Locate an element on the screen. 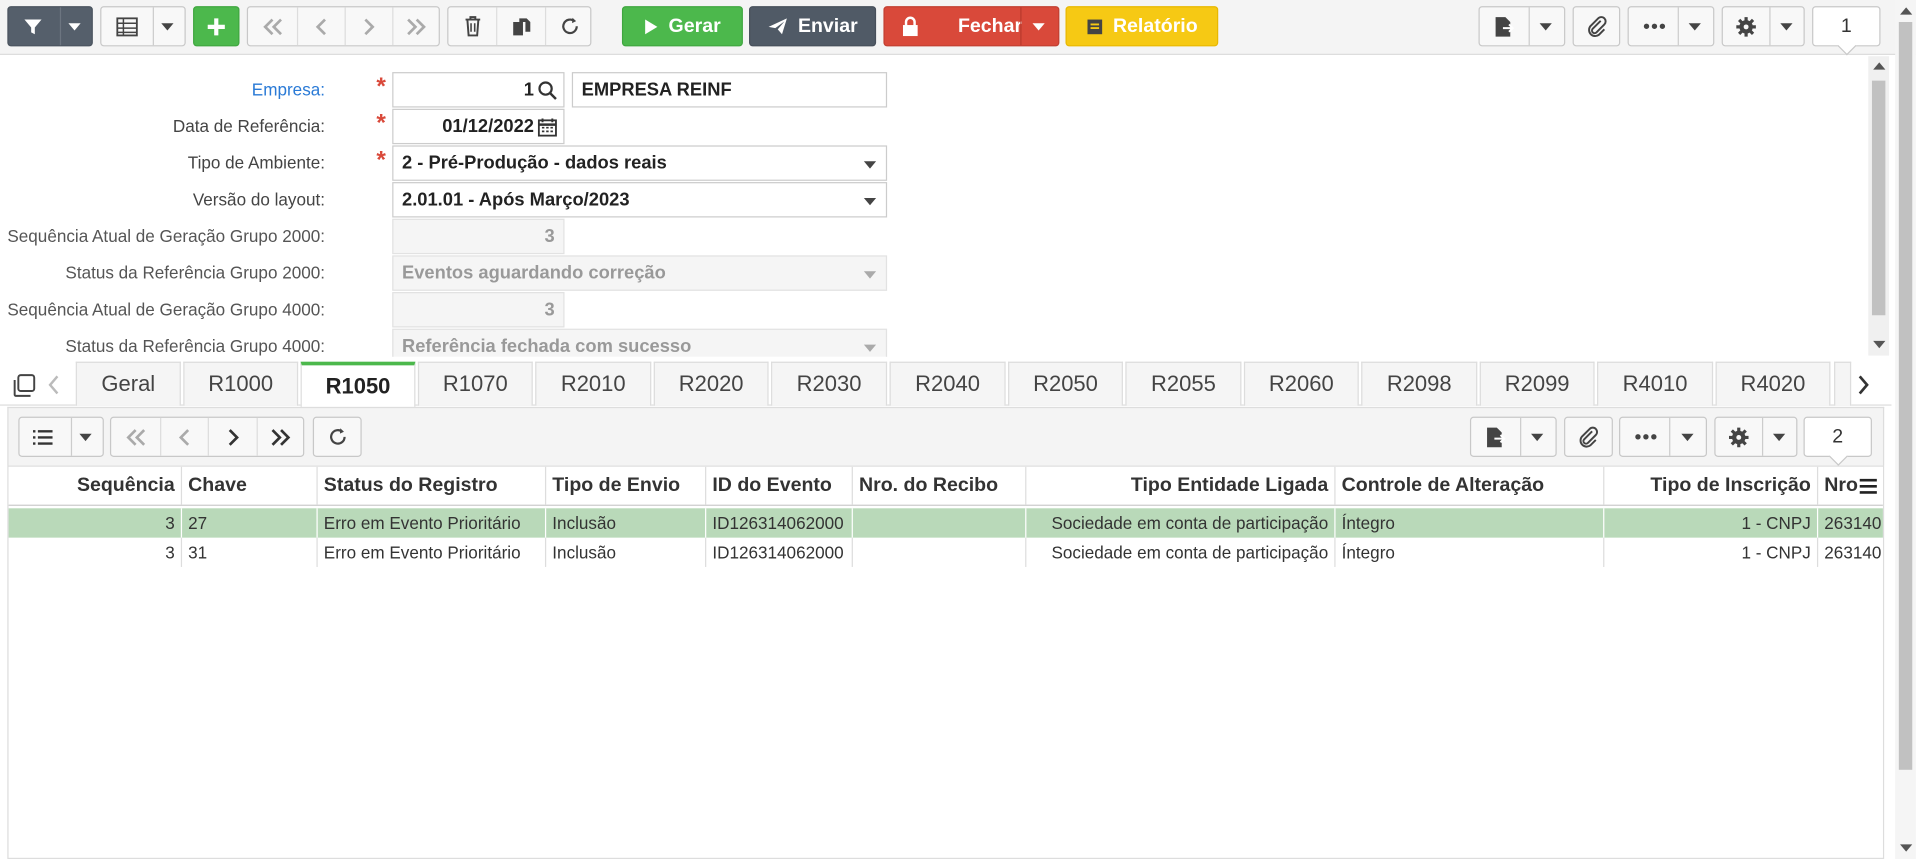 The width and height of the screenshot is (1916, 859). grid-export-dropdown-caret is located at coordinates (1537, 437).